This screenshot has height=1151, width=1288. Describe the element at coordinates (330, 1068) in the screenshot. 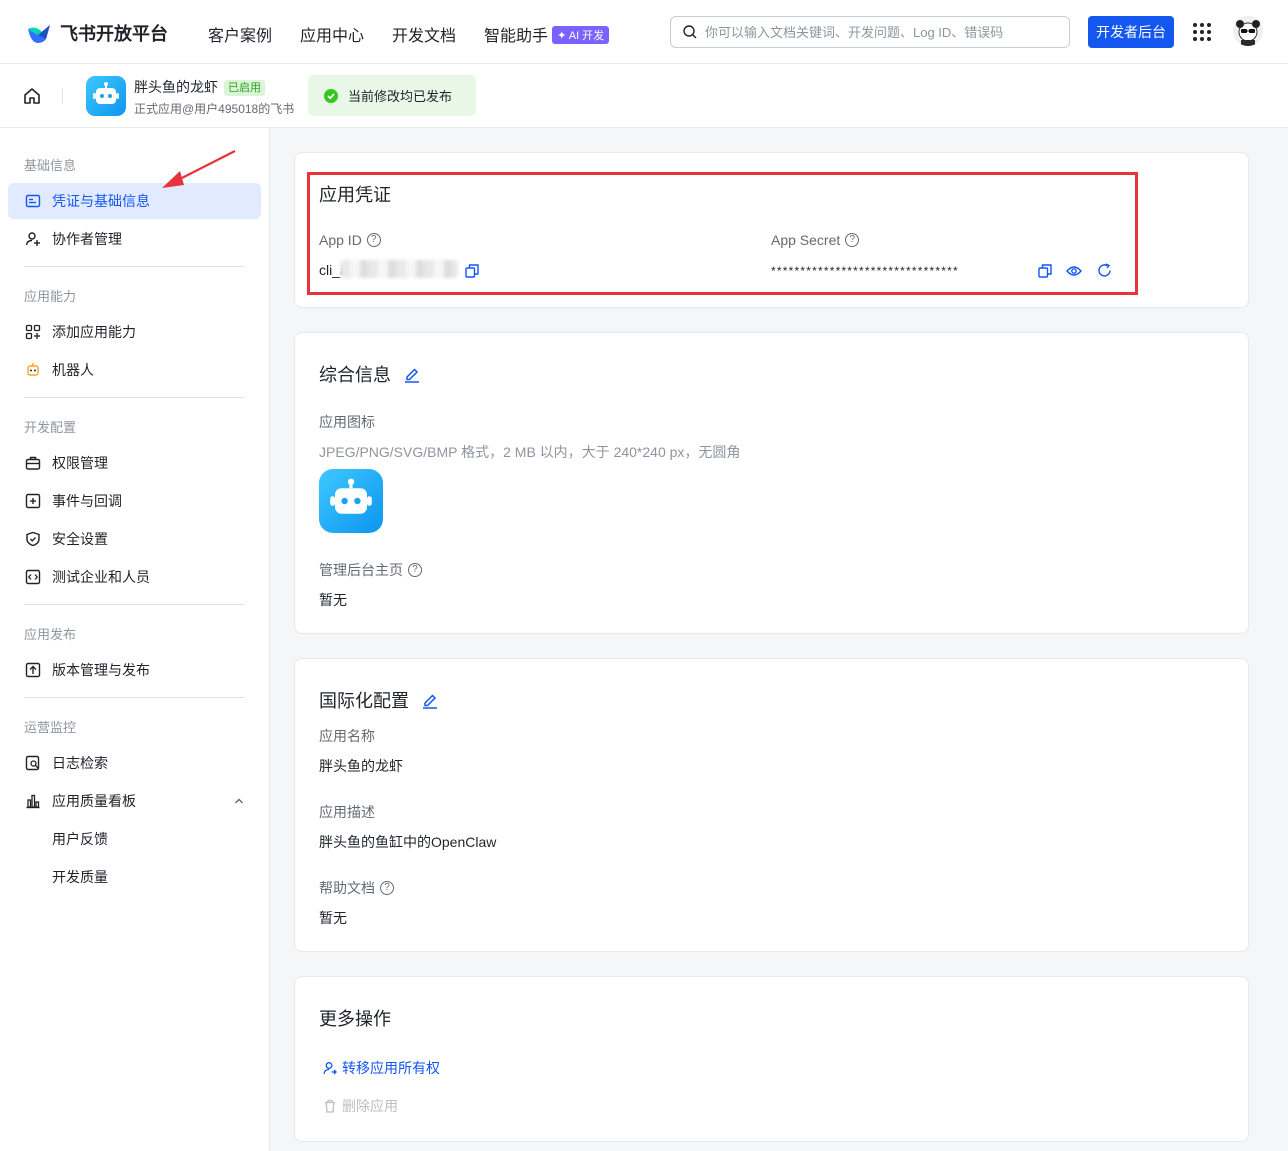

I see `transfer-user-icon` at that location.